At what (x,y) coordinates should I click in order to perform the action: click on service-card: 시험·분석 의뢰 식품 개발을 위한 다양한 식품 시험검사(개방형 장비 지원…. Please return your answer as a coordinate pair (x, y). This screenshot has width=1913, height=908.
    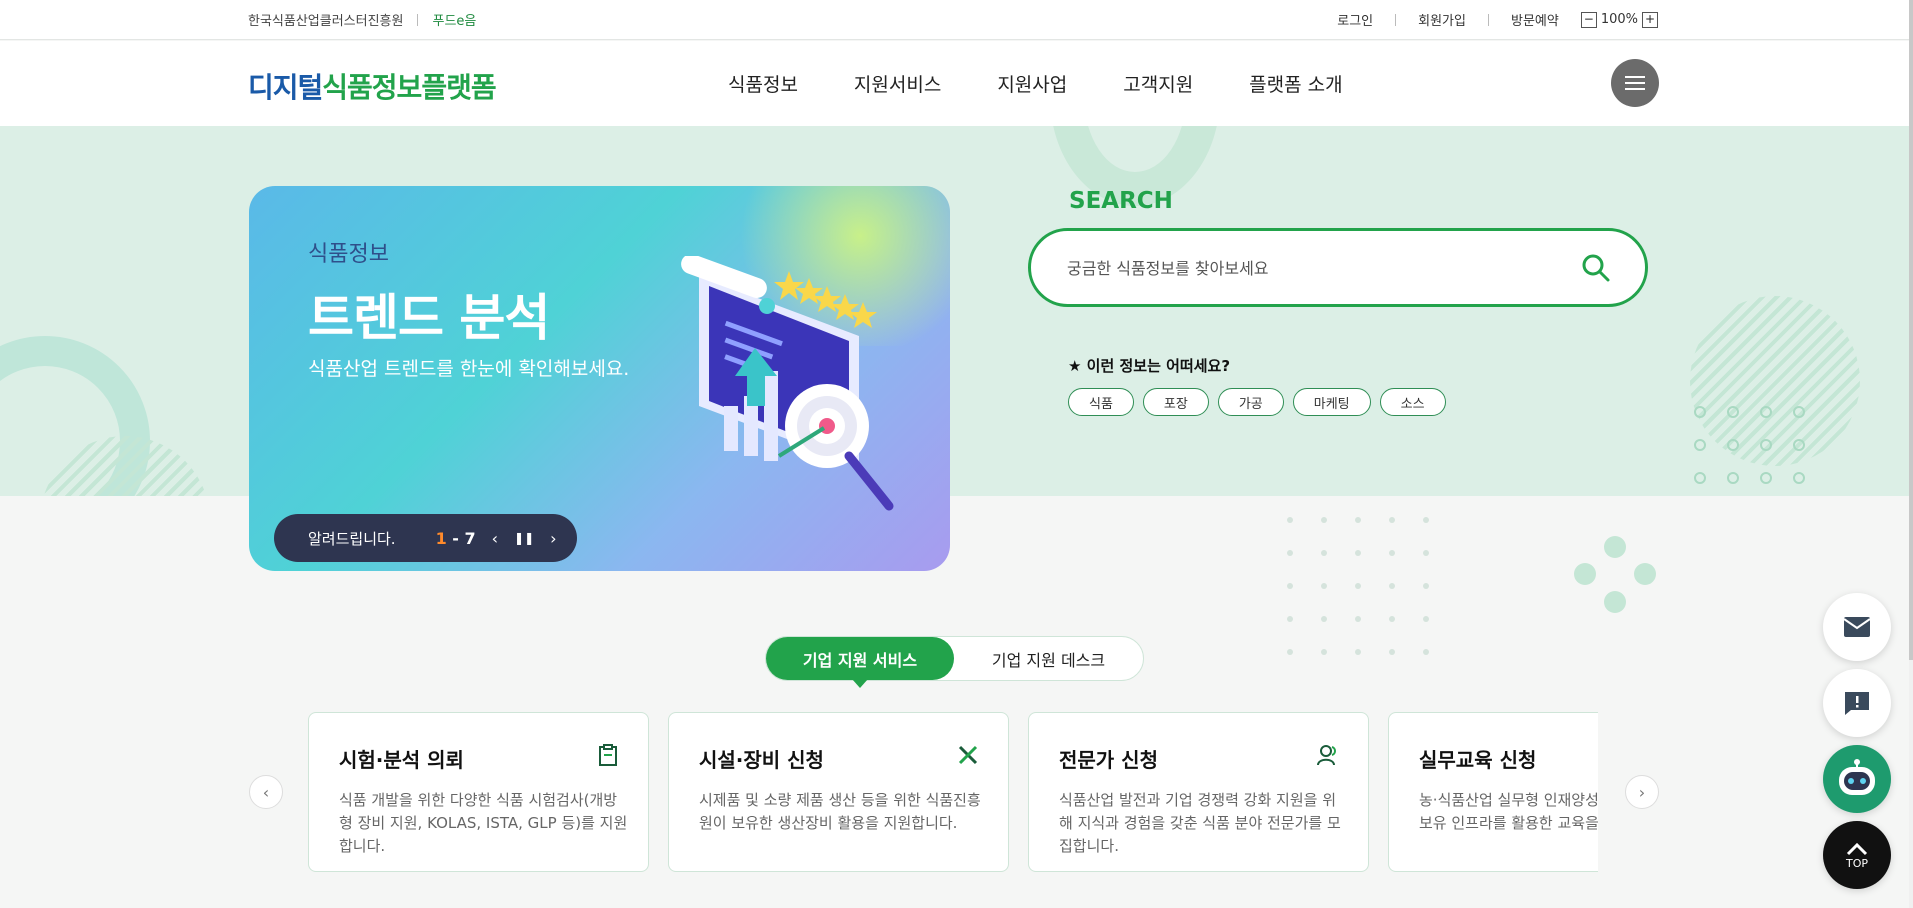
    Looking at the image, I should click on (478, 792).